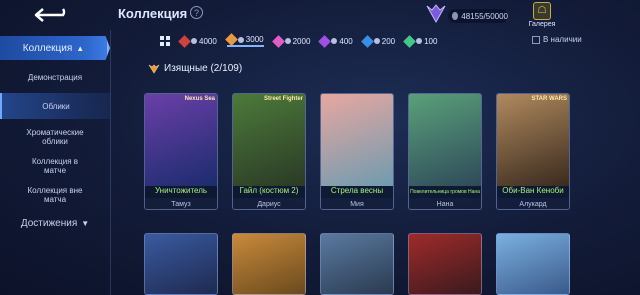  I want to click on skin-card: Повелительница громов Нана Нана, so click(445, 151).